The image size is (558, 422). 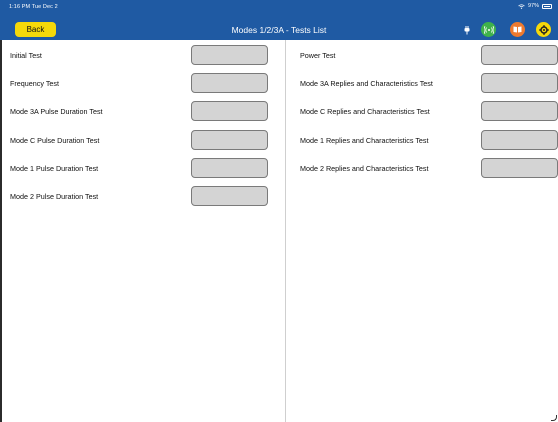 I want to click on test-result-modec-pulse, so click(x=229, y=140).